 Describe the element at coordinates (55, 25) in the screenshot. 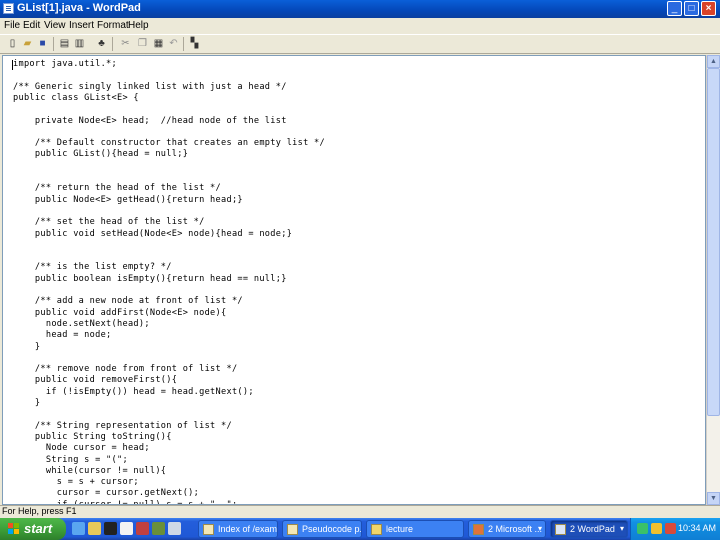

I see `menu-view: View` at that location.